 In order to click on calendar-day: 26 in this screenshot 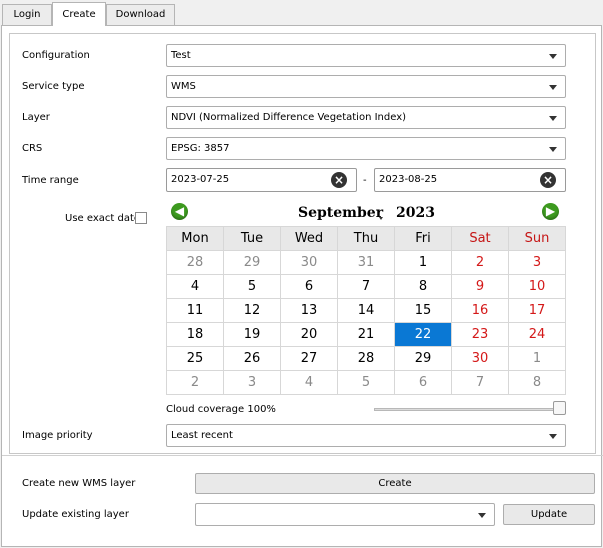, I will do `click(252, 358)`.